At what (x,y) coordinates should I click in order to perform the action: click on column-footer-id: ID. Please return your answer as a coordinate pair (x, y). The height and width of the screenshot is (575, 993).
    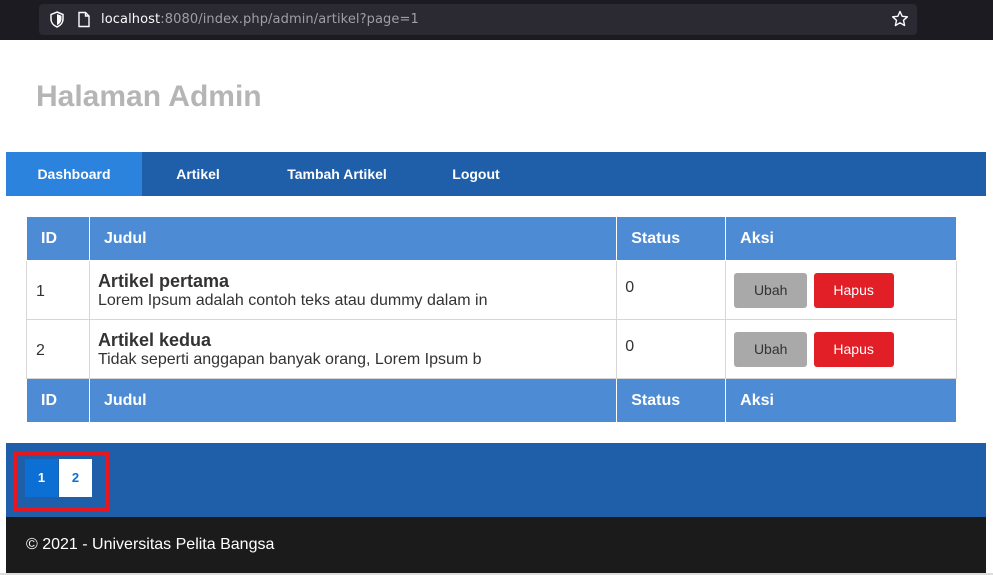
    Looking at the image, I should click on (58, 400).